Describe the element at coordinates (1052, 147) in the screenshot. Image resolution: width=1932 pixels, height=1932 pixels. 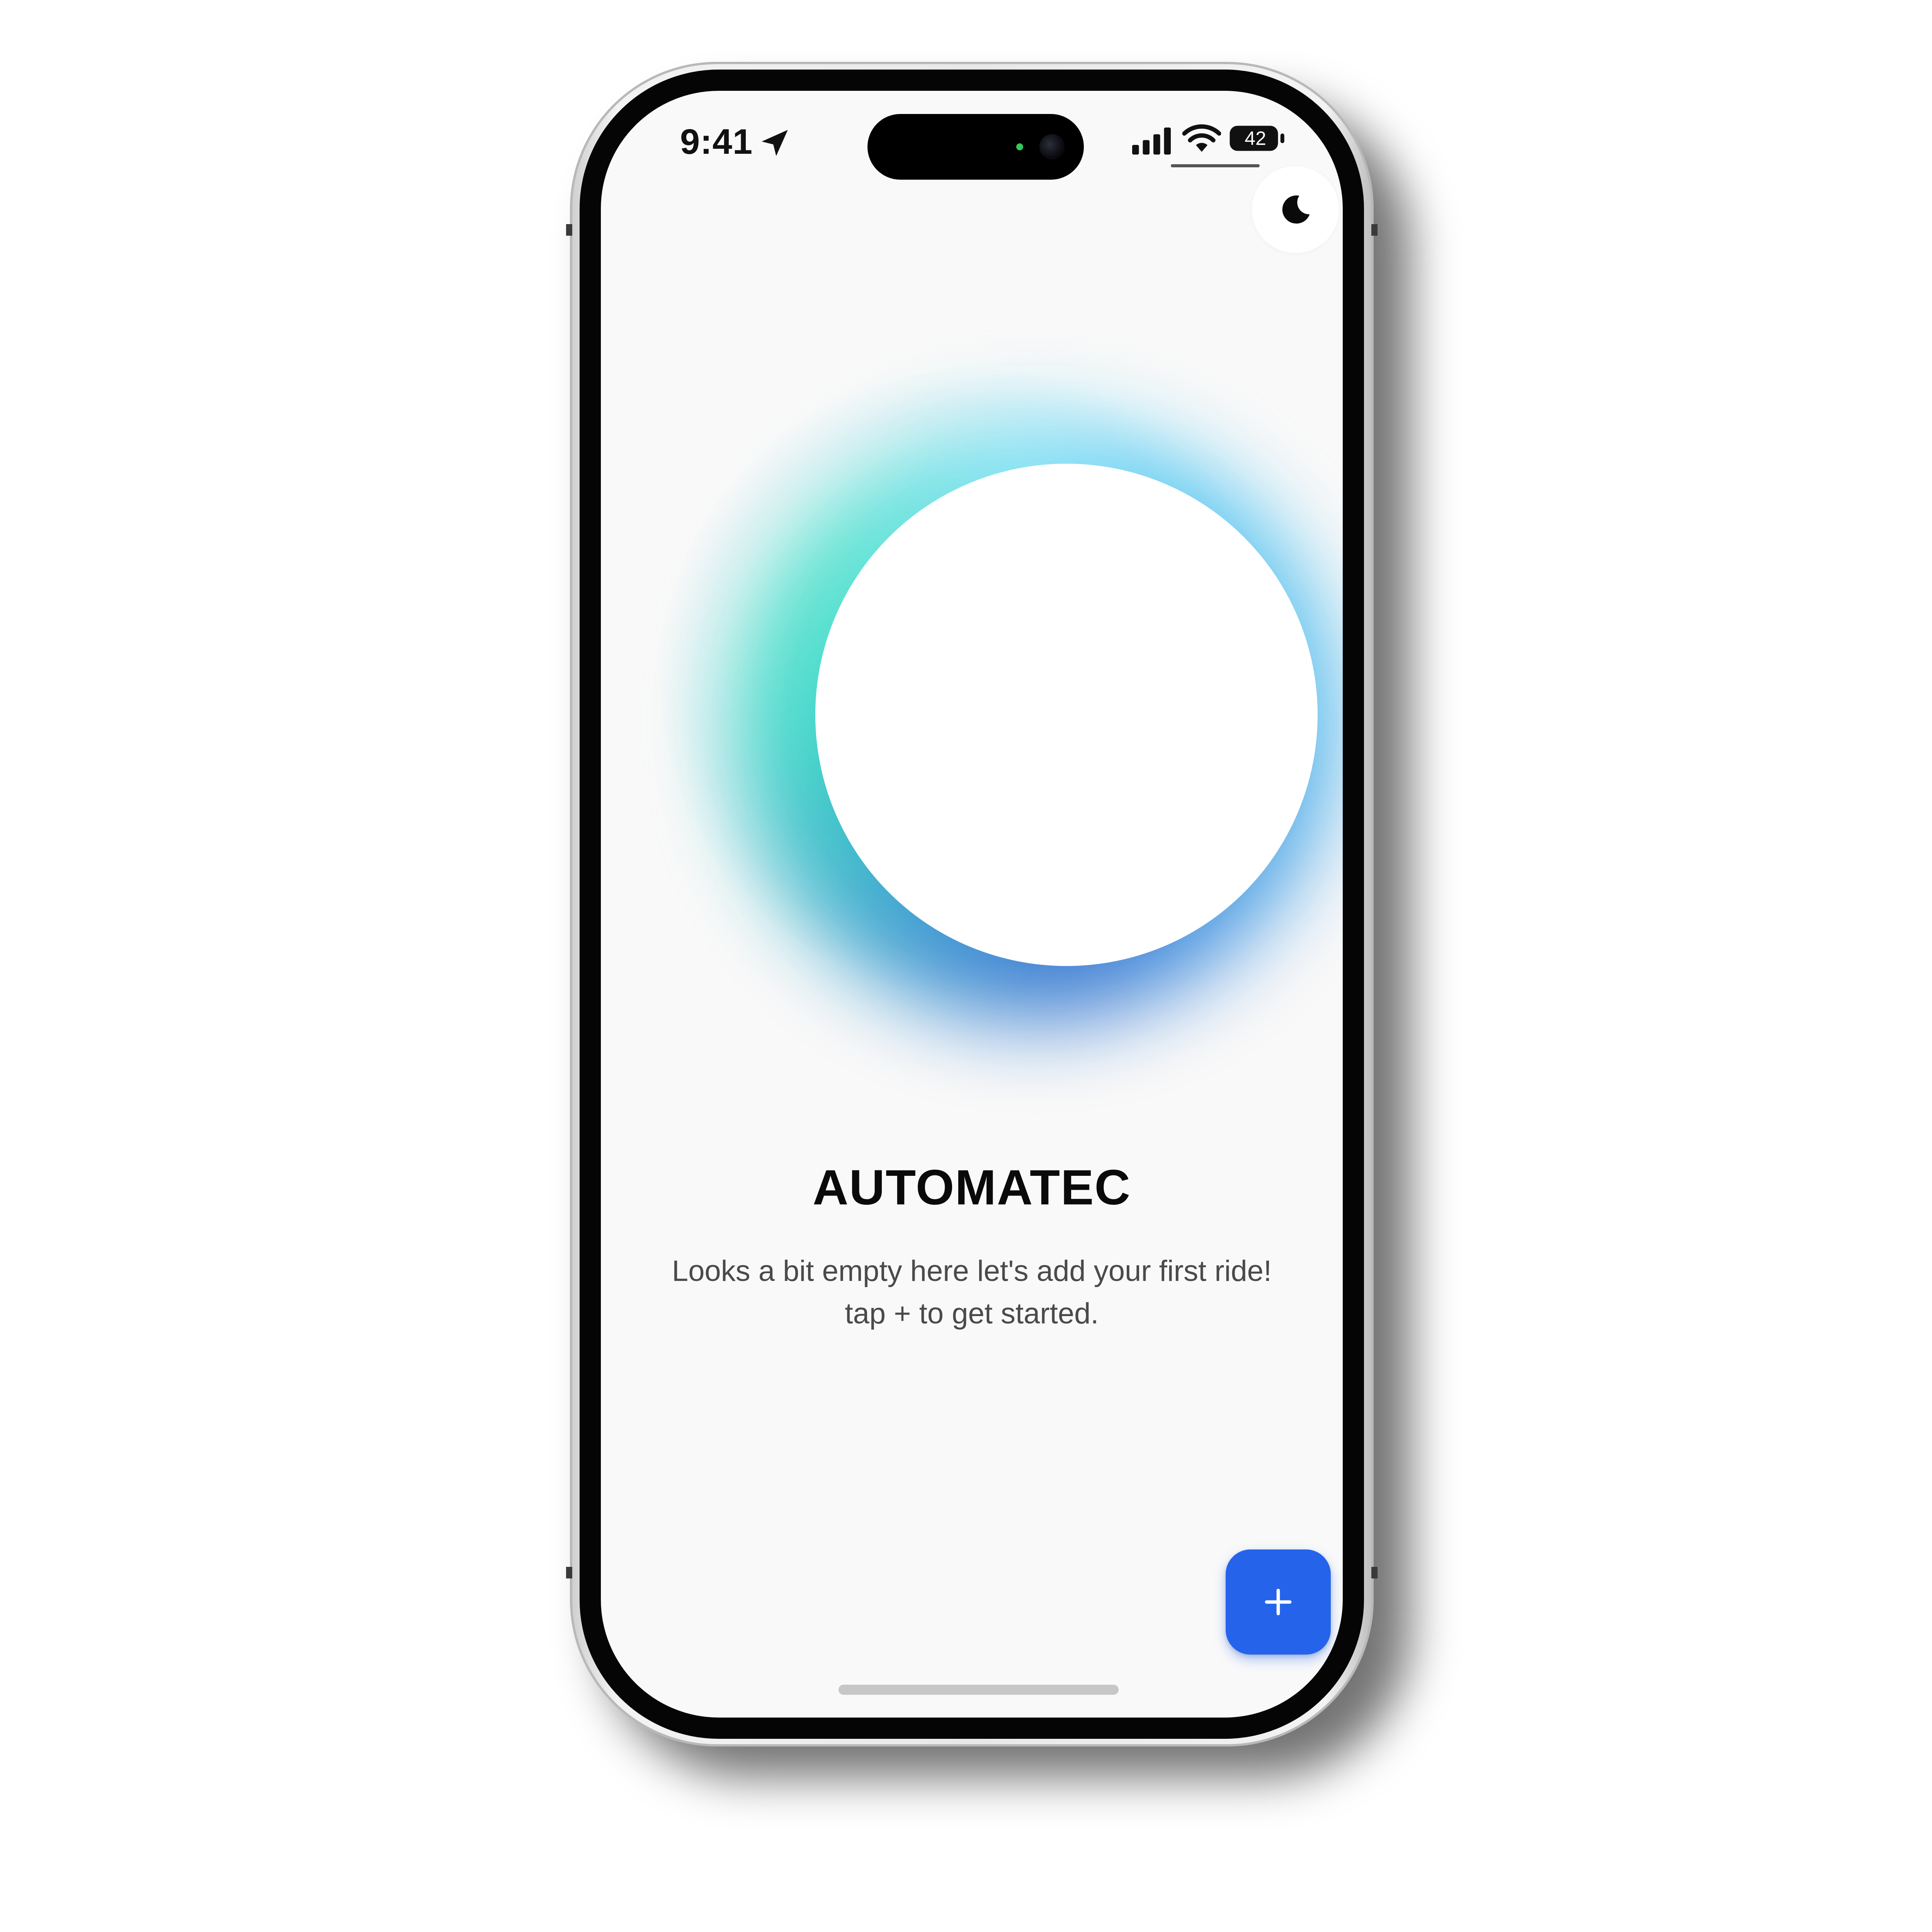
I see `front-camera` at that location.